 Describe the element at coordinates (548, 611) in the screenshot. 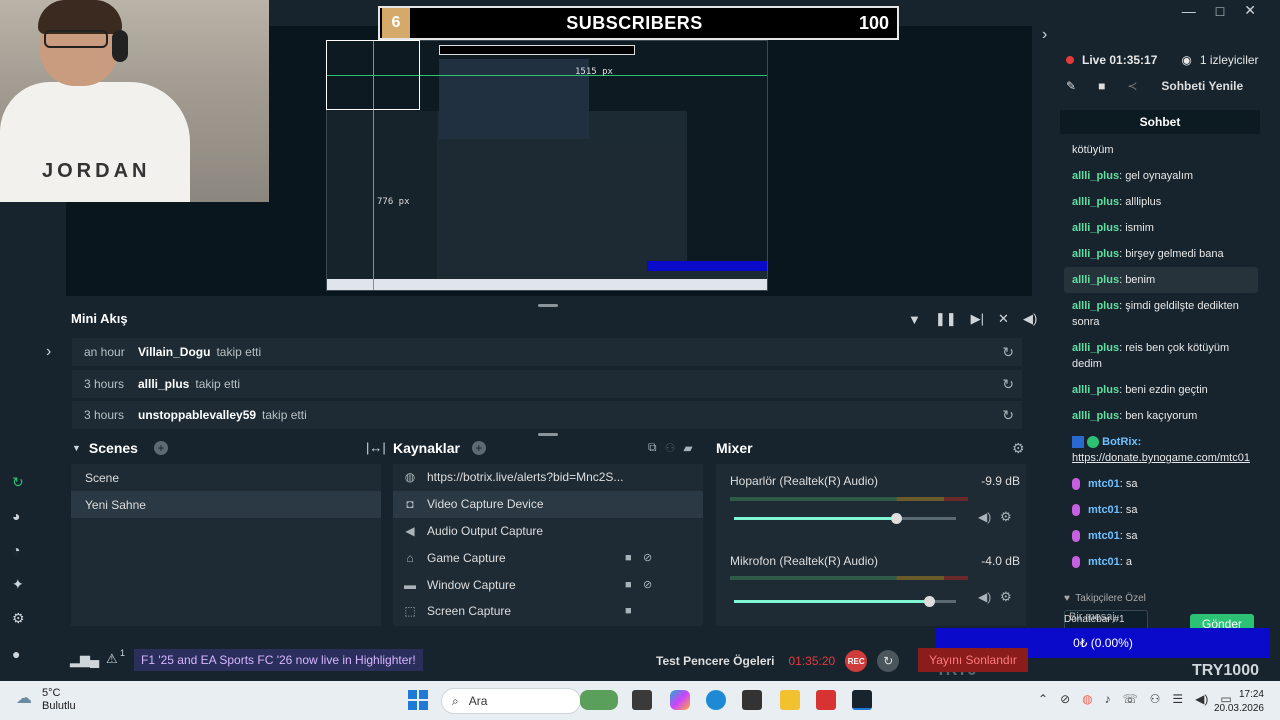

I see `source-item: ⬚ Screen Capture ■` at that location.